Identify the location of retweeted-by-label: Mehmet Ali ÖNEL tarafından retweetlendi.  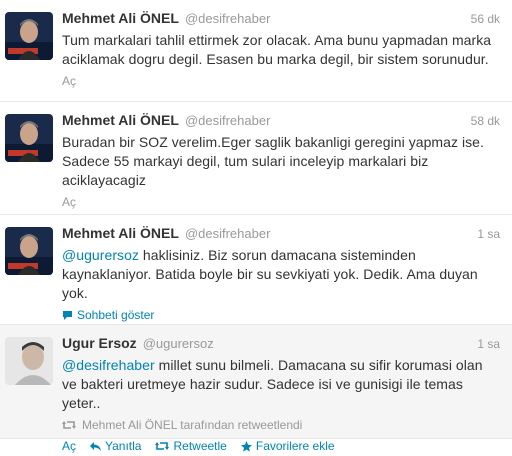
(192, 425).